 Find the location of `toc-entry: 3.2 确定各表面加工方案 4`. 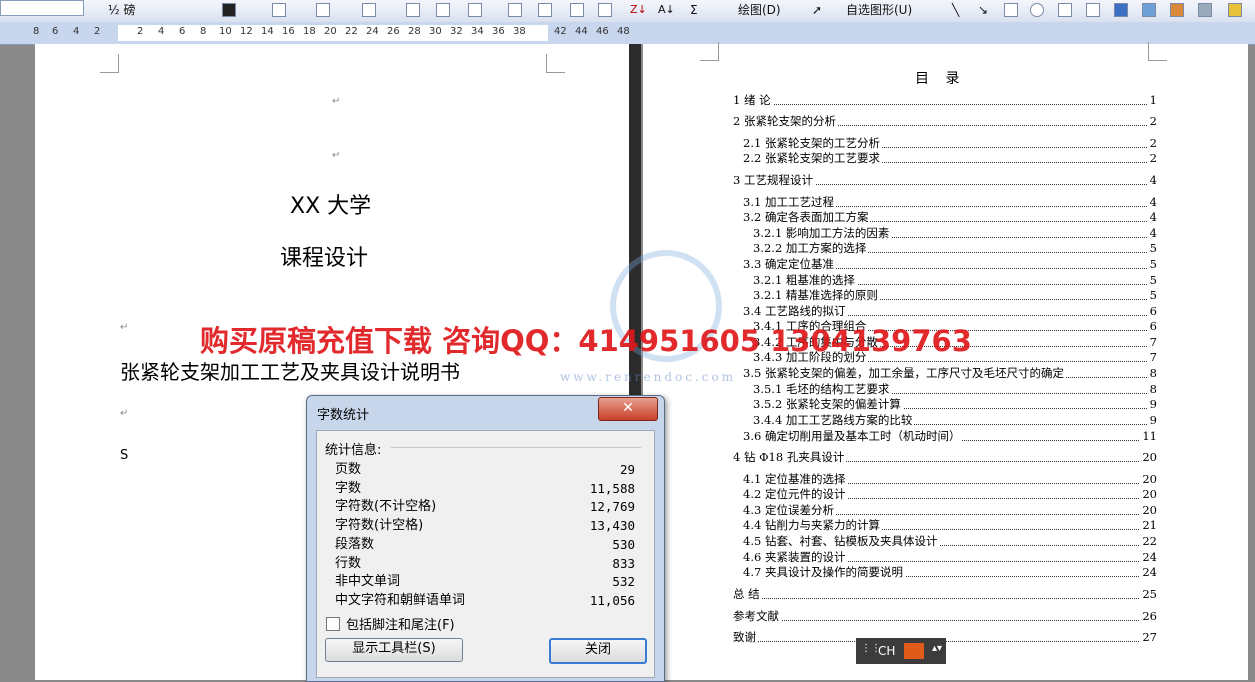

toc-entry: 3.2 确定各表面加工方案 4 is located at coordinates (950, 217).